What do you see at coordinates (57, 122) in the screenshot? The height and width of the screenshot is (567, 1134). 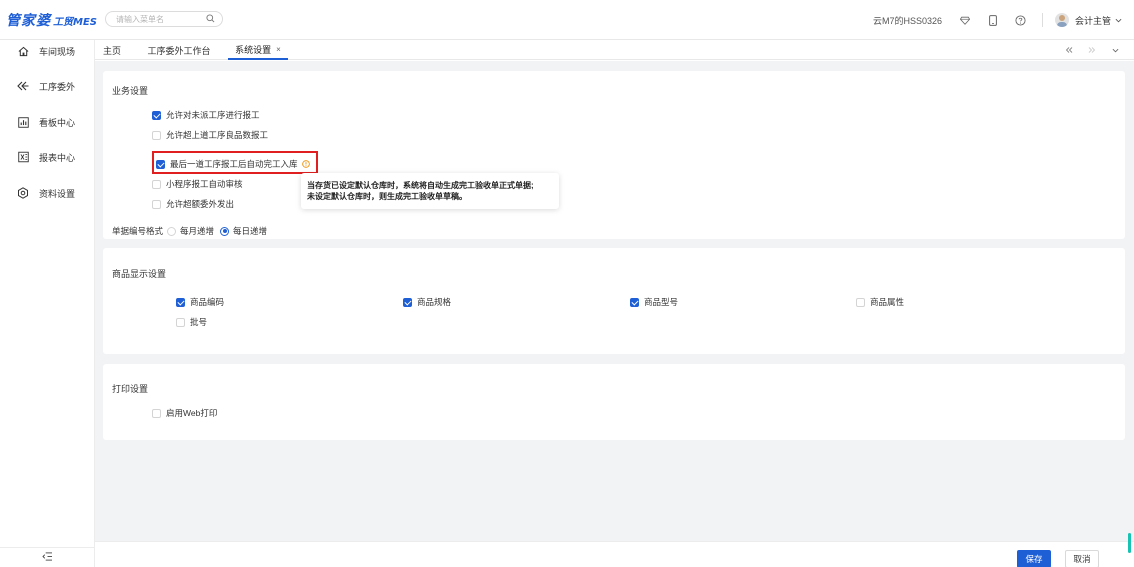 I see `sidebar-item-label: 看板中心` at bounding box center [57, 122].